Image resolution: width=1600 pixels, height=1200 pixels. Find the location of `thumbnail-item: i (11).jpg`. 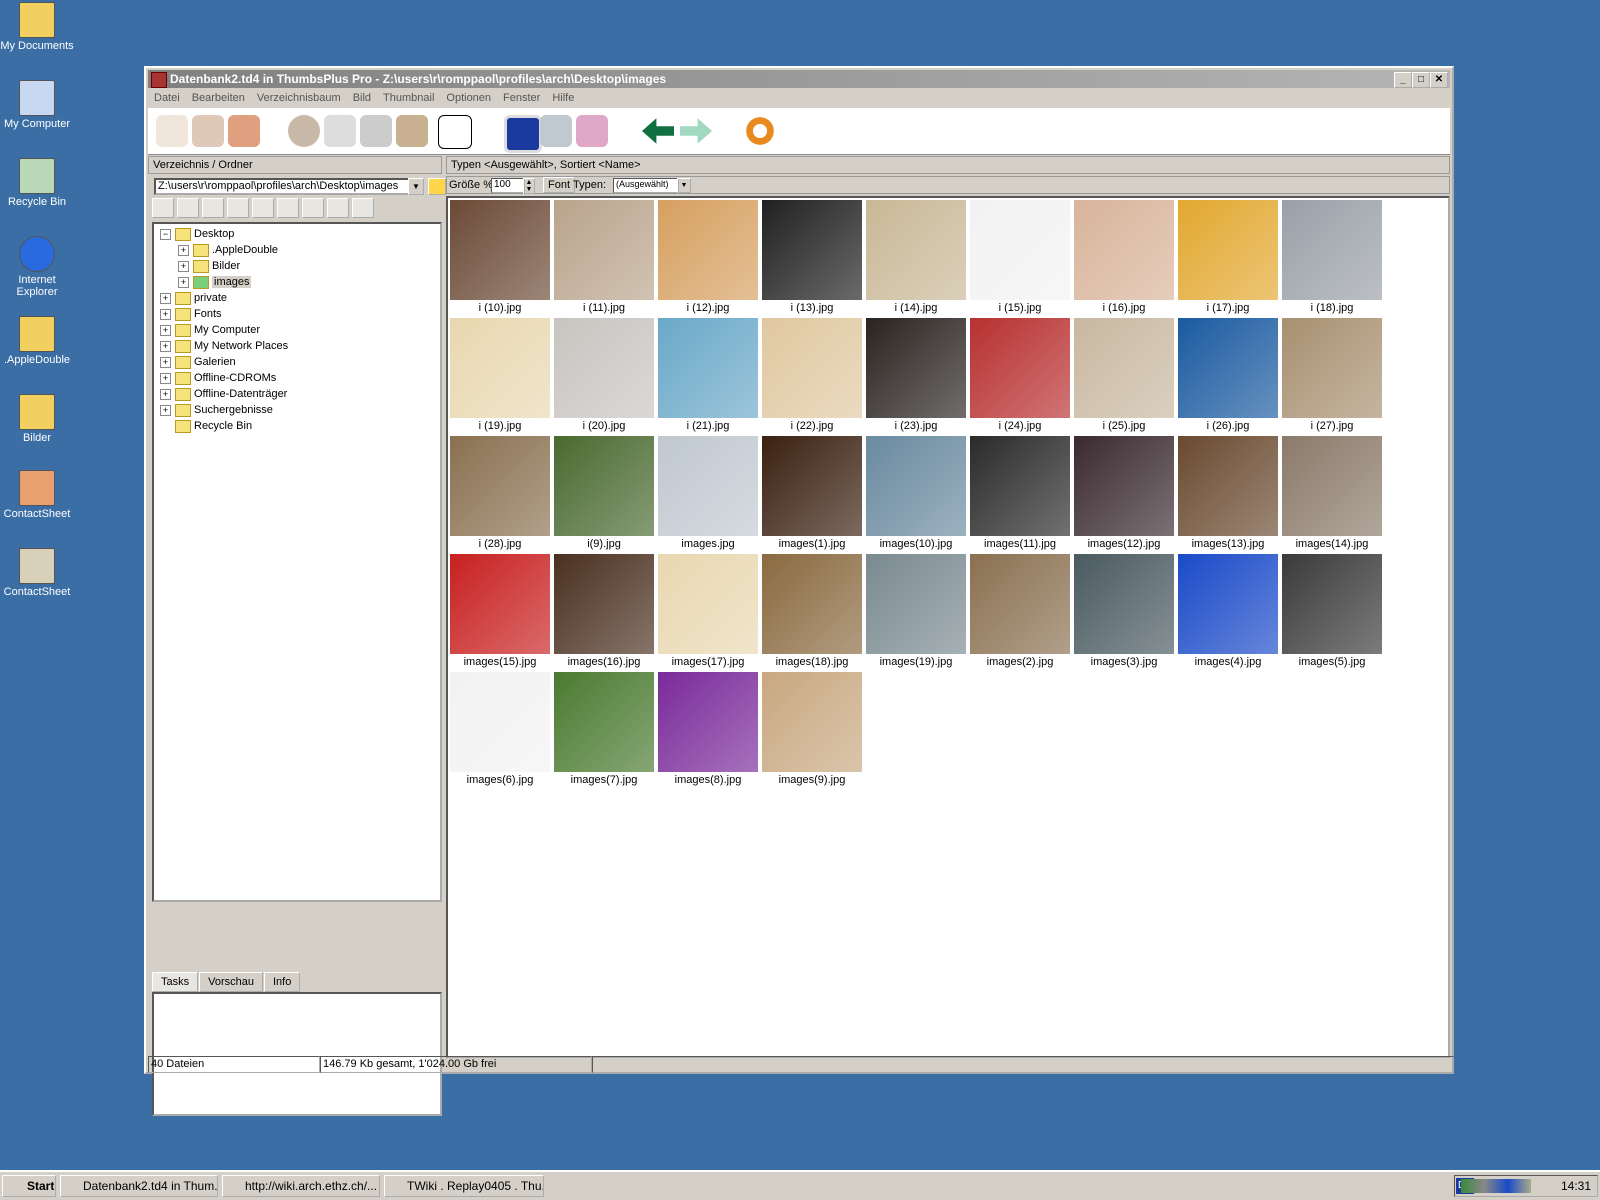

thumbnail-item: i (11).jpg is located at coordinates (604, 257).